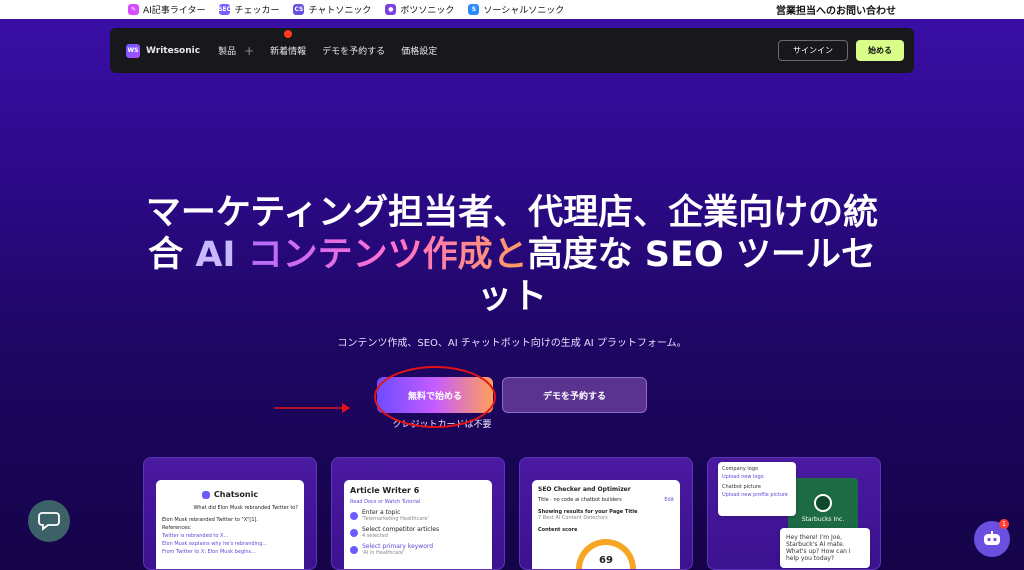  I want to click on link-label: AI記事ライター, so click(174, 11).